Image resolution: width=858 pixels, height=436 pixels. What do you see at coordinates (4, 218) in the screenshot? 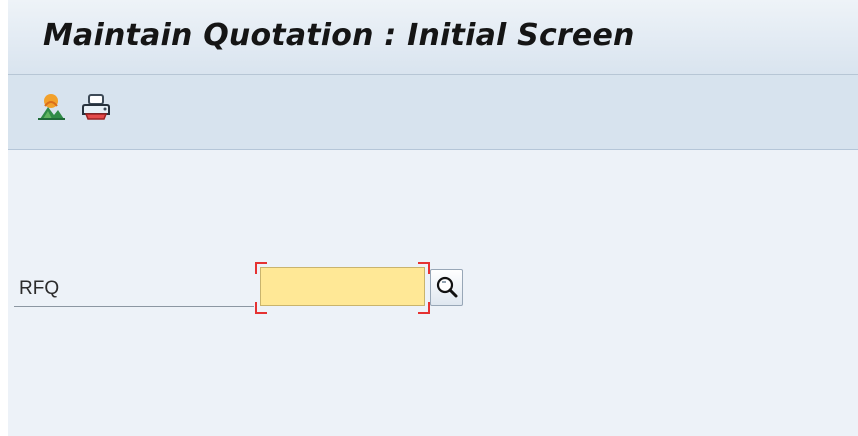
I see `left-edge` at bounding box center [4, 218].